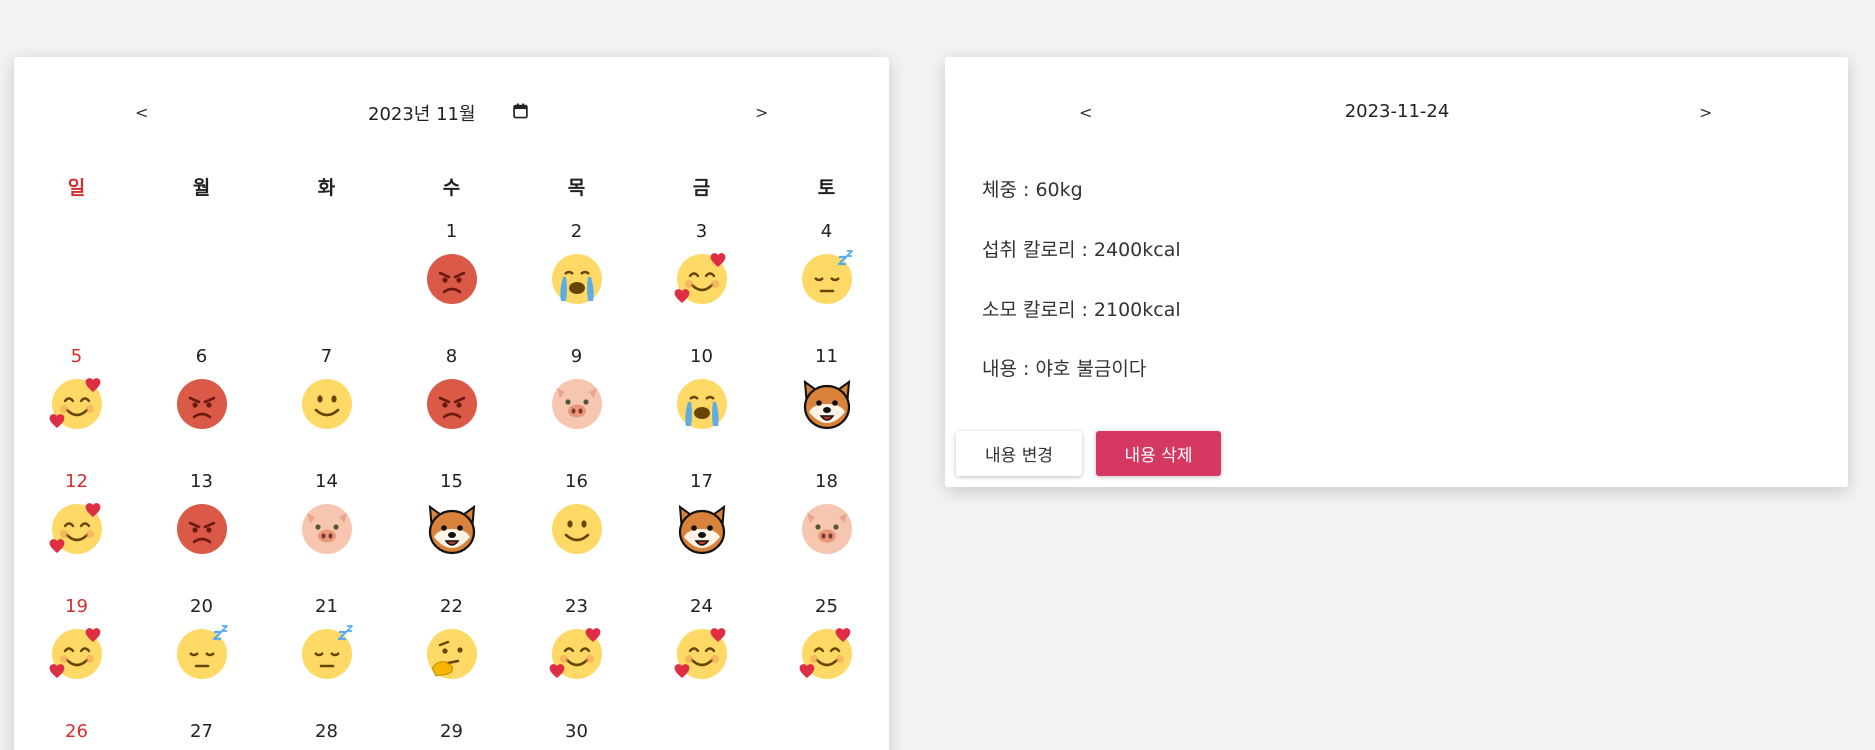 The image size is (1875, 750). I want to click on calendar-day-number: 14, so click(326, 481).